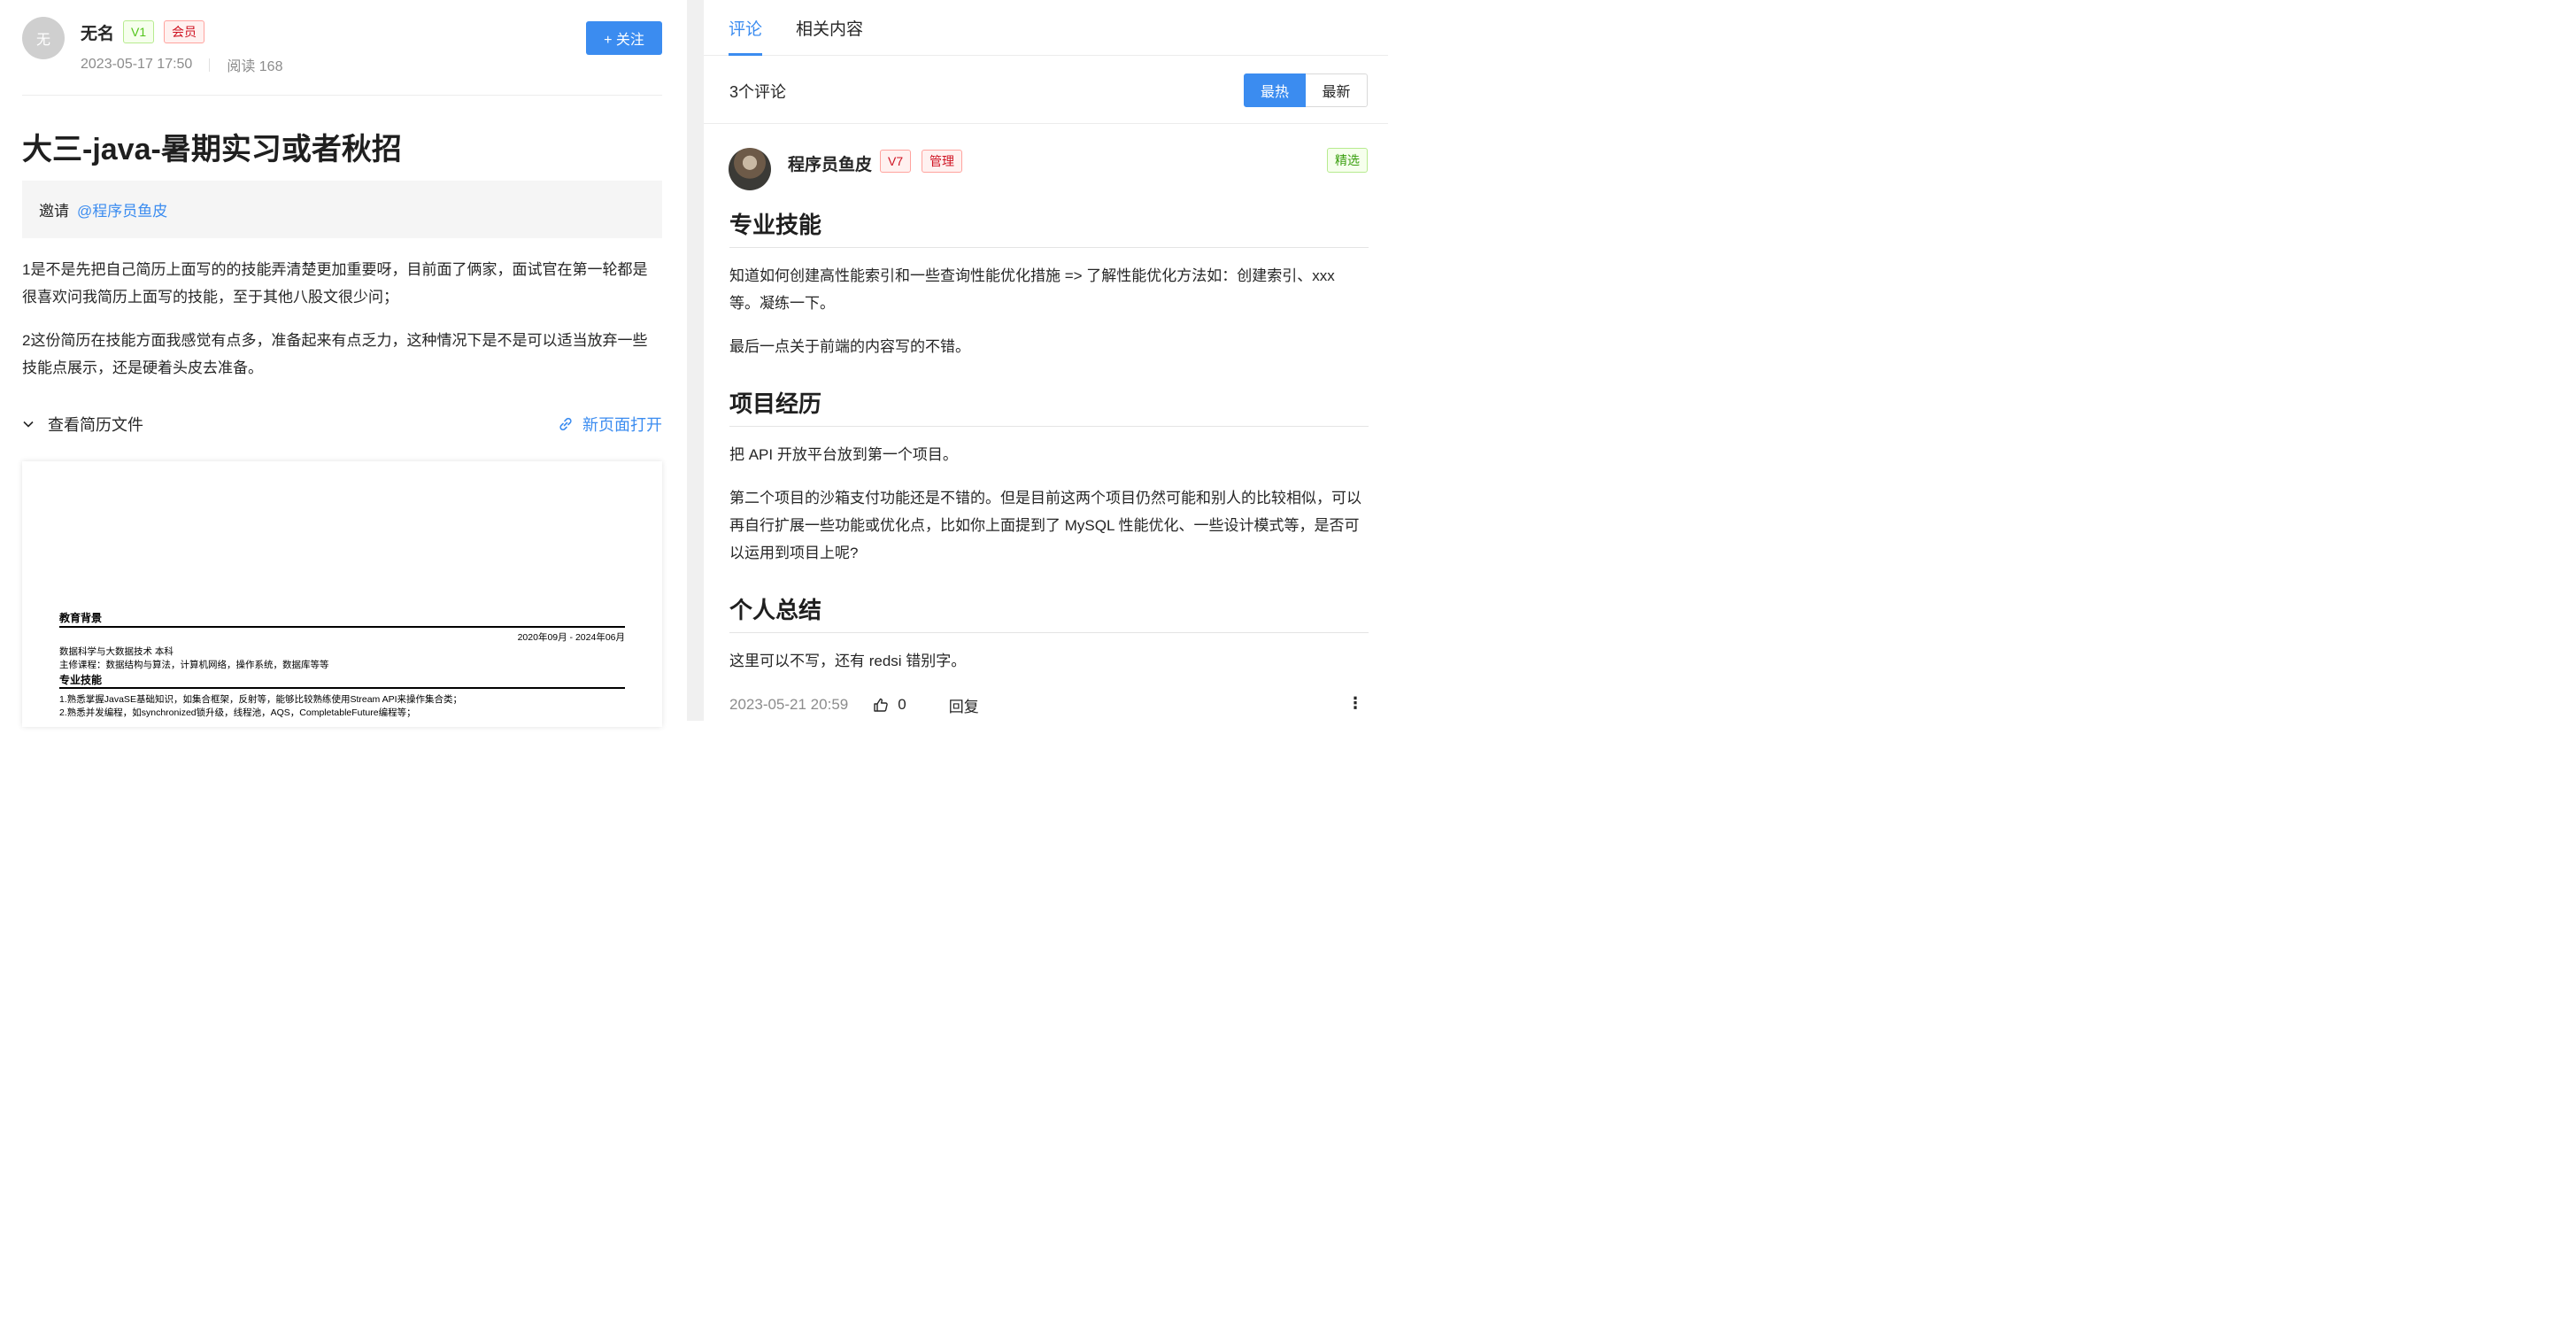 This screenshot has width=2576, height=1337. I want to click on resume-skills-heading: 专业技能, so click(81, 680).